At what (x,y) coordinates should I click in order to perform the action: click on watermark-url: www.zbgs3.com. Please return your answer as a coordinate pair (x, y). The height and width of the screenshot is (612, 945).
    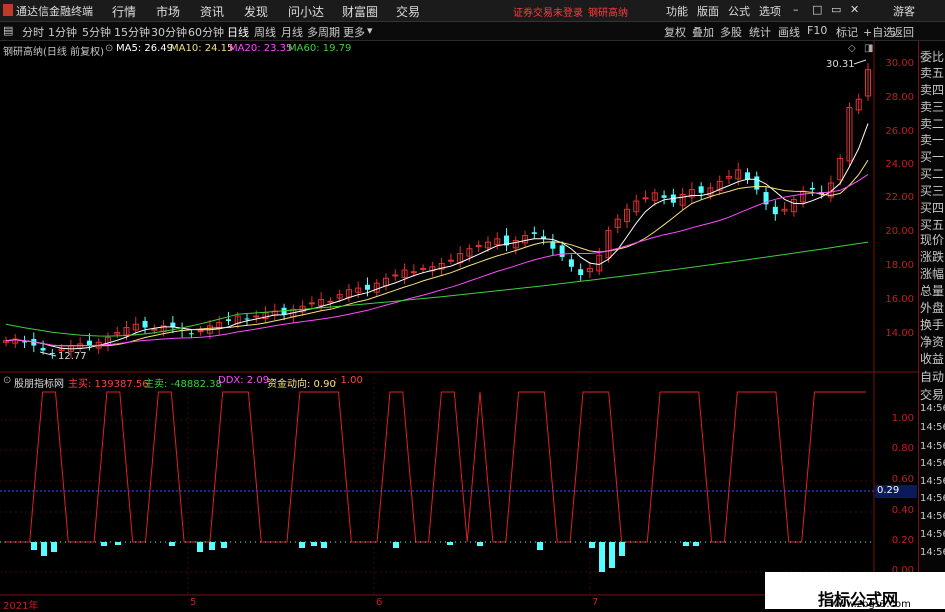
    Looking at the image, I should click on (870, 604).